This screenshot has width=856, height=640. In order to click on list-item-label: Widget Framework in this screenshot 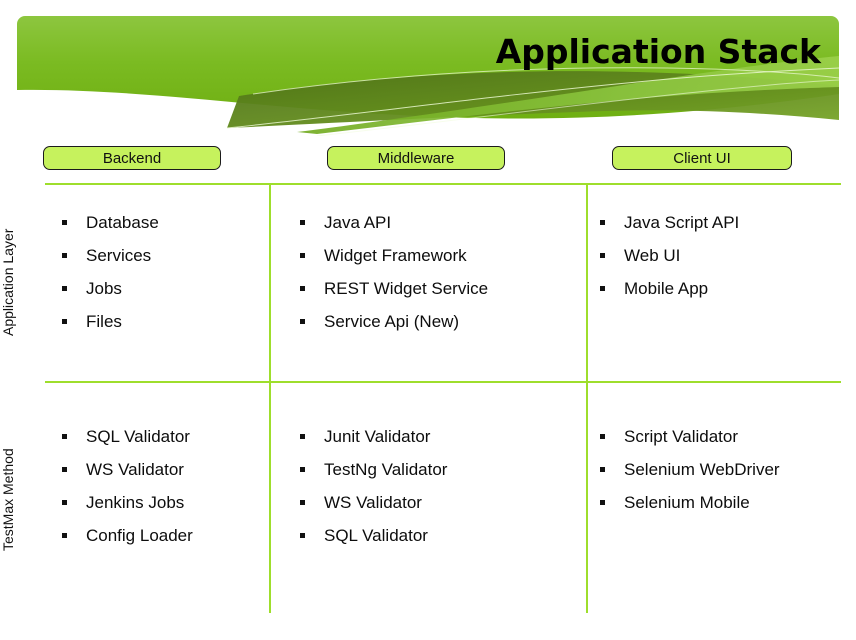, I will do `click(395, 255)`.